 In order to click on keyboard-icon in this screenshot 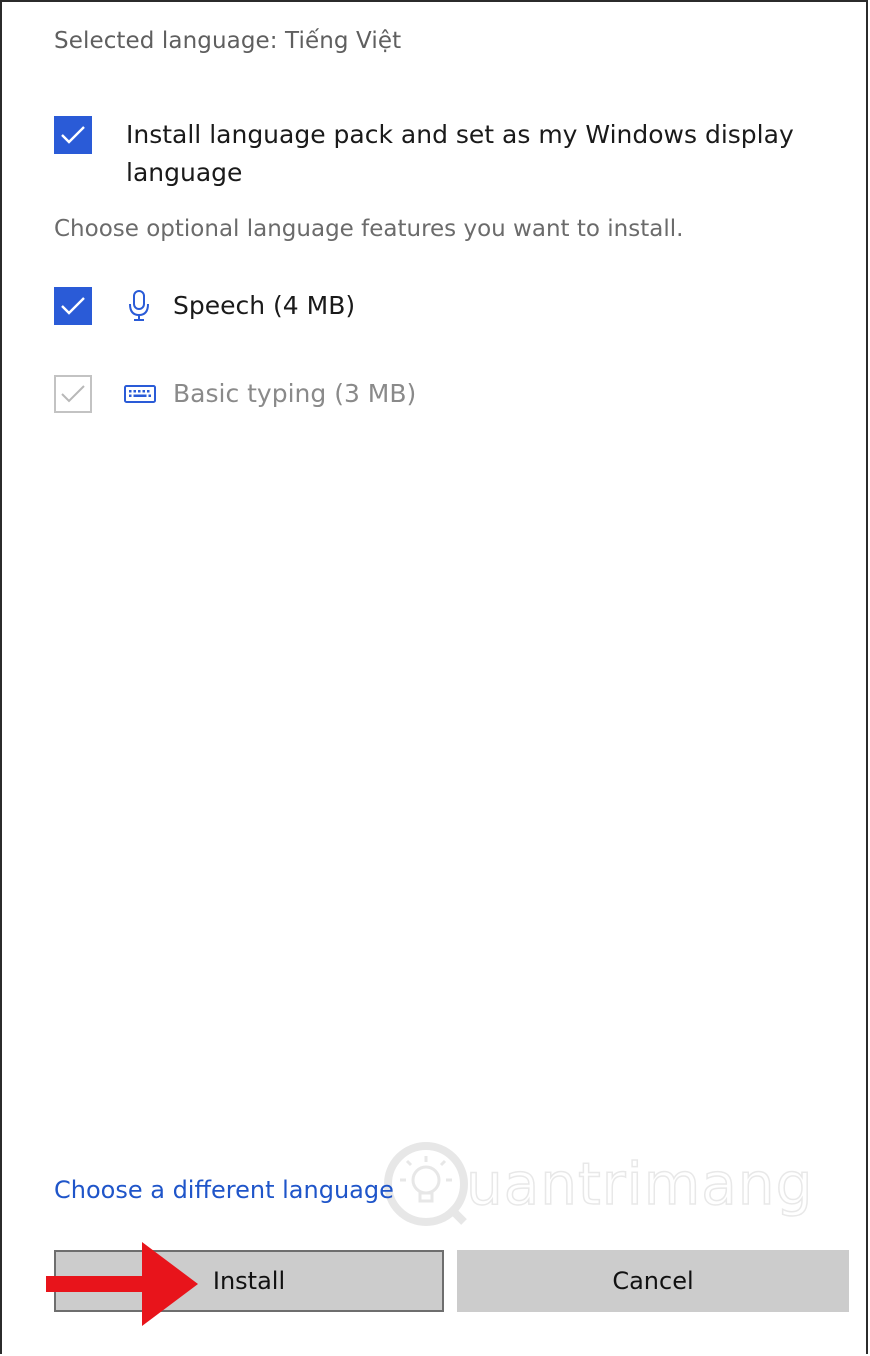, I will do `click(140, 394)`.